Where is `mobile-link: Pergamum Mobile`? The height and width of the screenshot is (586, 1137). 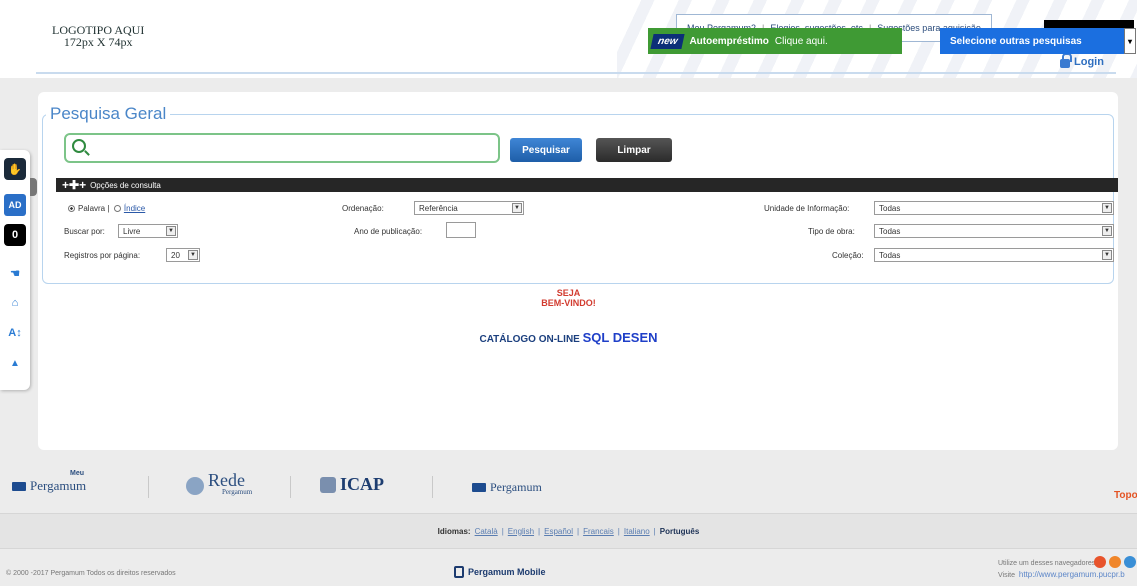
mobile-link: Pergamum Mobile is located at coordinates (500, 572).